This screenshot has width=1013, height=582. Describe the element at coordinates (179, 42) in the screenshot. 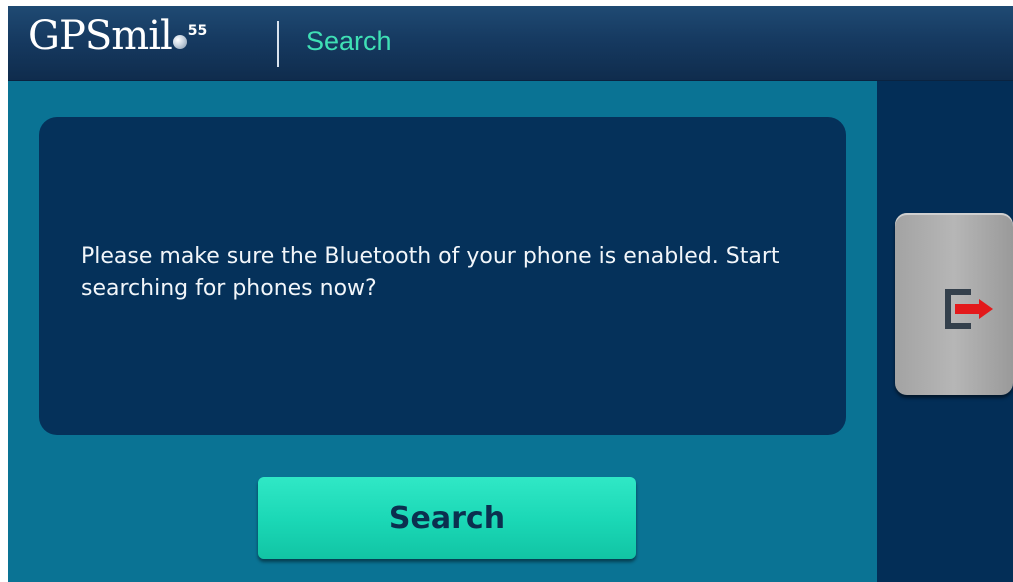

I see `logo-dot-icon` at that location.